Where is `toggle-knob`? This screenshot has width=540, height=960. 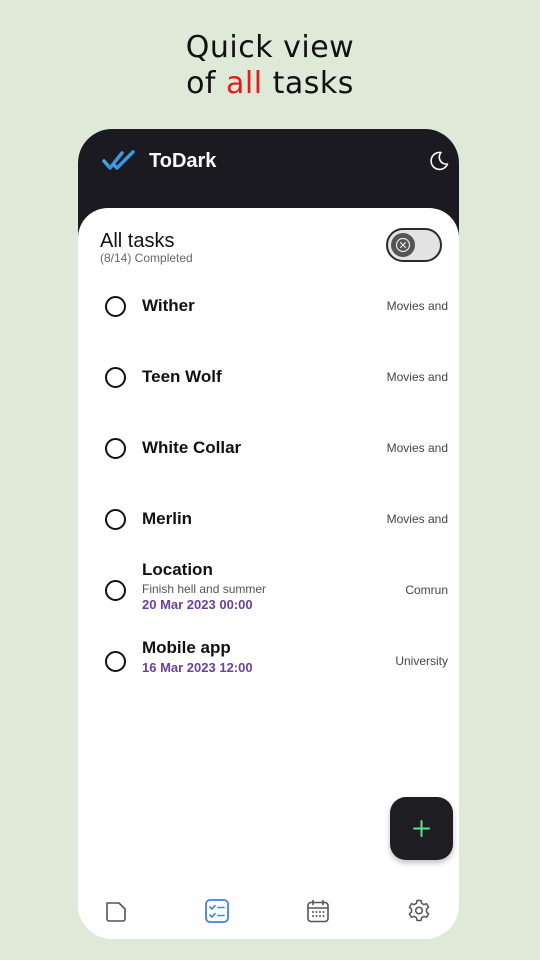
toggle-knob is located at coordinates (403, 245).